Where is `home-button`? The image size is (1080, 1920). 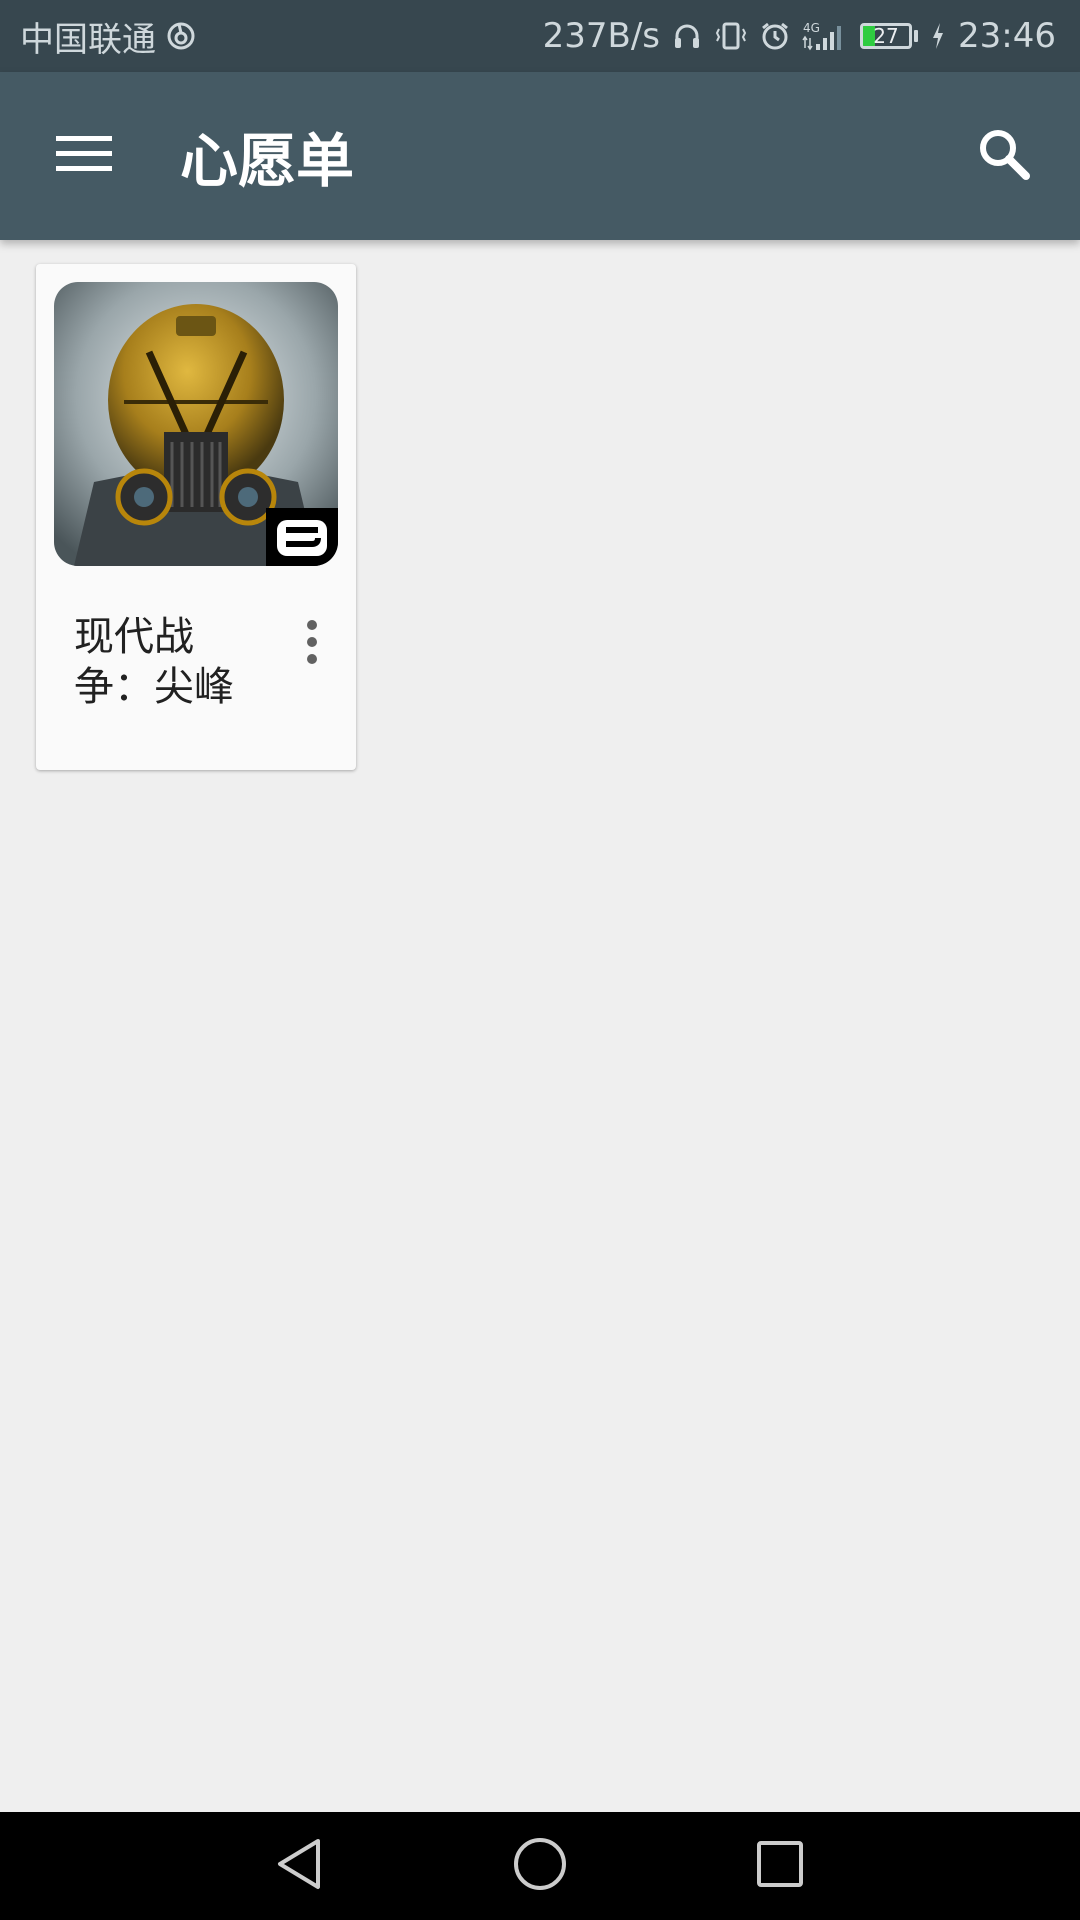 home-button is located at coordinates (540, 1866).